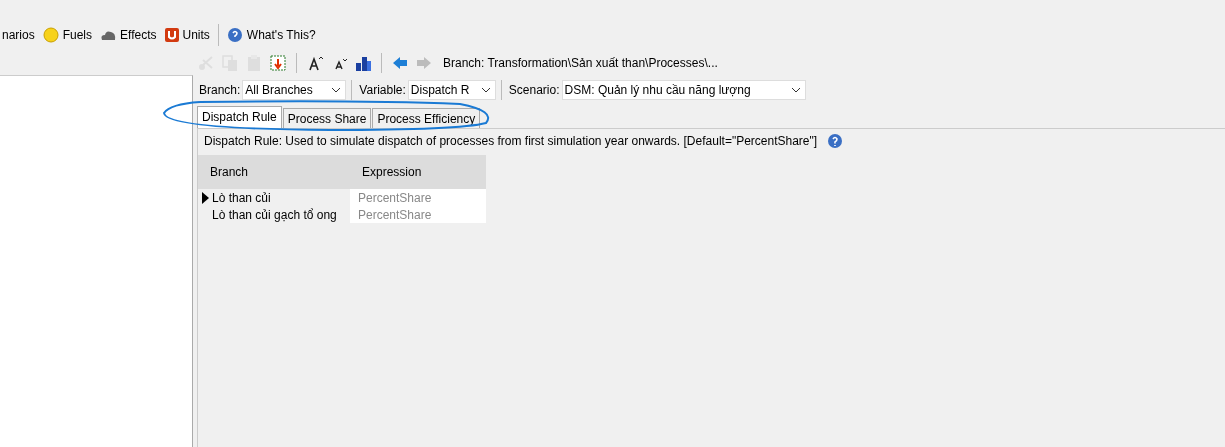 The image size is (1225, 447). What do you see at coordinates (239, 117) in the screenshot?
I see `tab: Dispatch Rule` at bounding box center [239, 117].